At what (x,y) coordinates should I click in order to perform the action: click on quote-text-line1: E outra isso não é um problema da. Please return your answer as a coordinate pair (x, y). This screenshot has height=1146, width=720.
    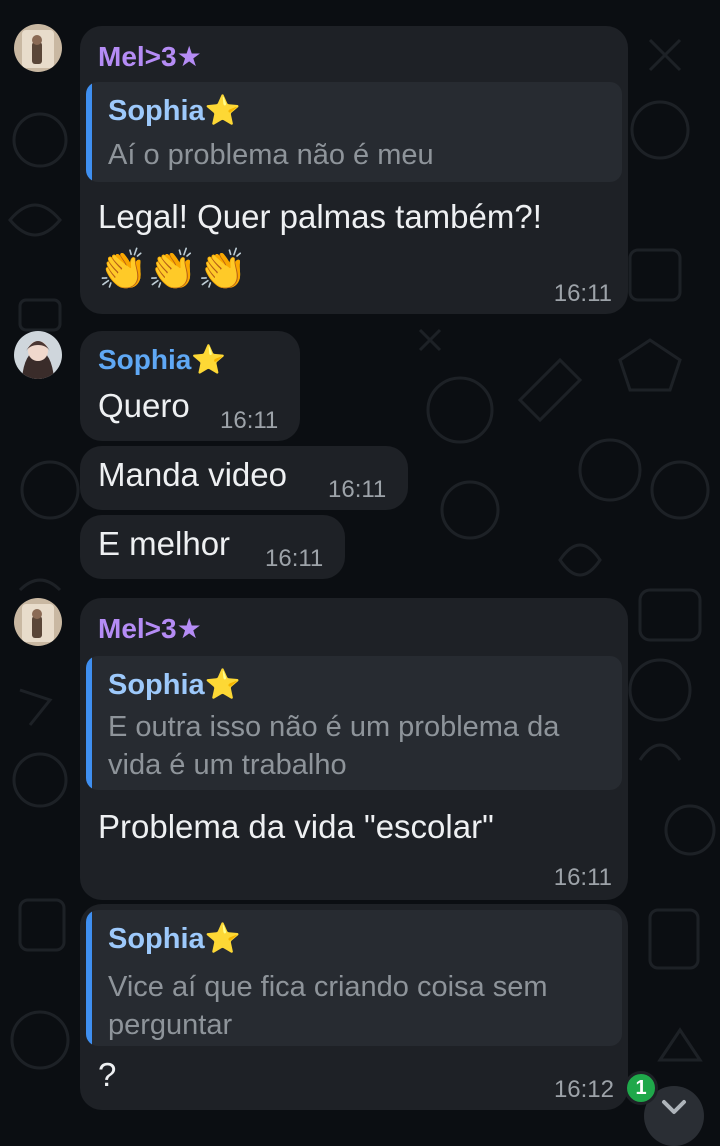
    Looking at the image, I should click on (334, 727).